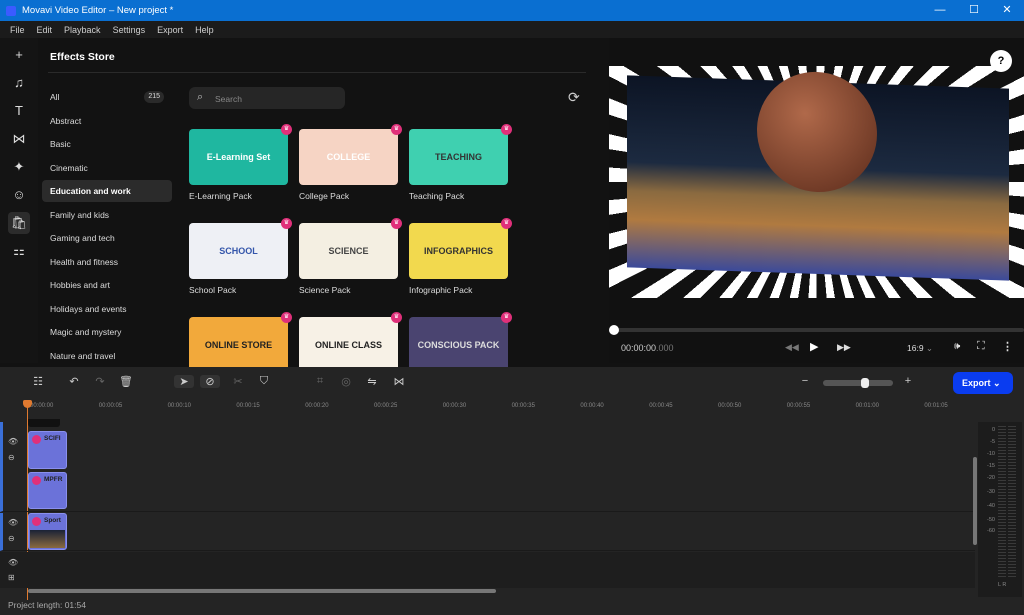 The image size is (1024, 615). Describe the element at coordinates (47, 490) in the screenshot. I see `timeline-clip: MPFR` at that location.